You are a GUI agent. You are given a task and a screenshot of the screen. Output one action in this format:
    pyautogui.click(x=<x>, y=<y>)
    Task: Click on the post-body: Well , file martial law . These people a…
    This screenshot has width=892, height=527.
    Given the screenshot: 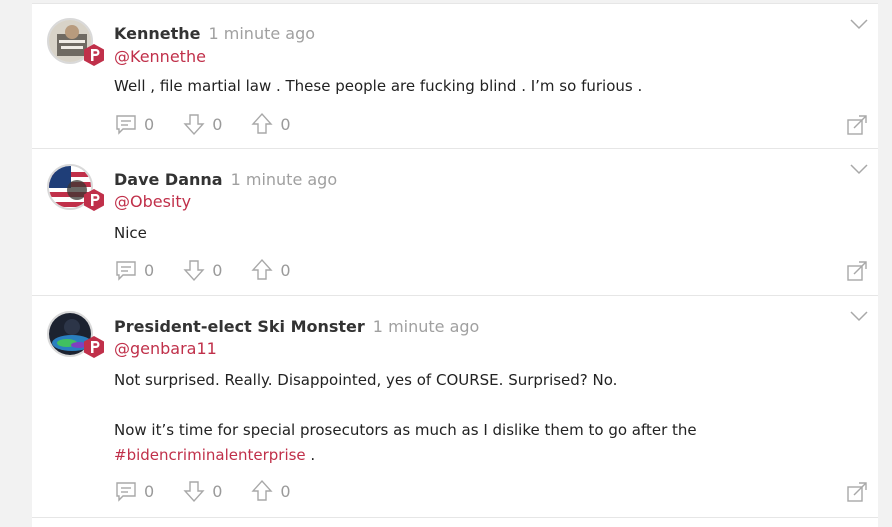 What is the action you would take?
    pyautogui.click(x=474, y=86)
    